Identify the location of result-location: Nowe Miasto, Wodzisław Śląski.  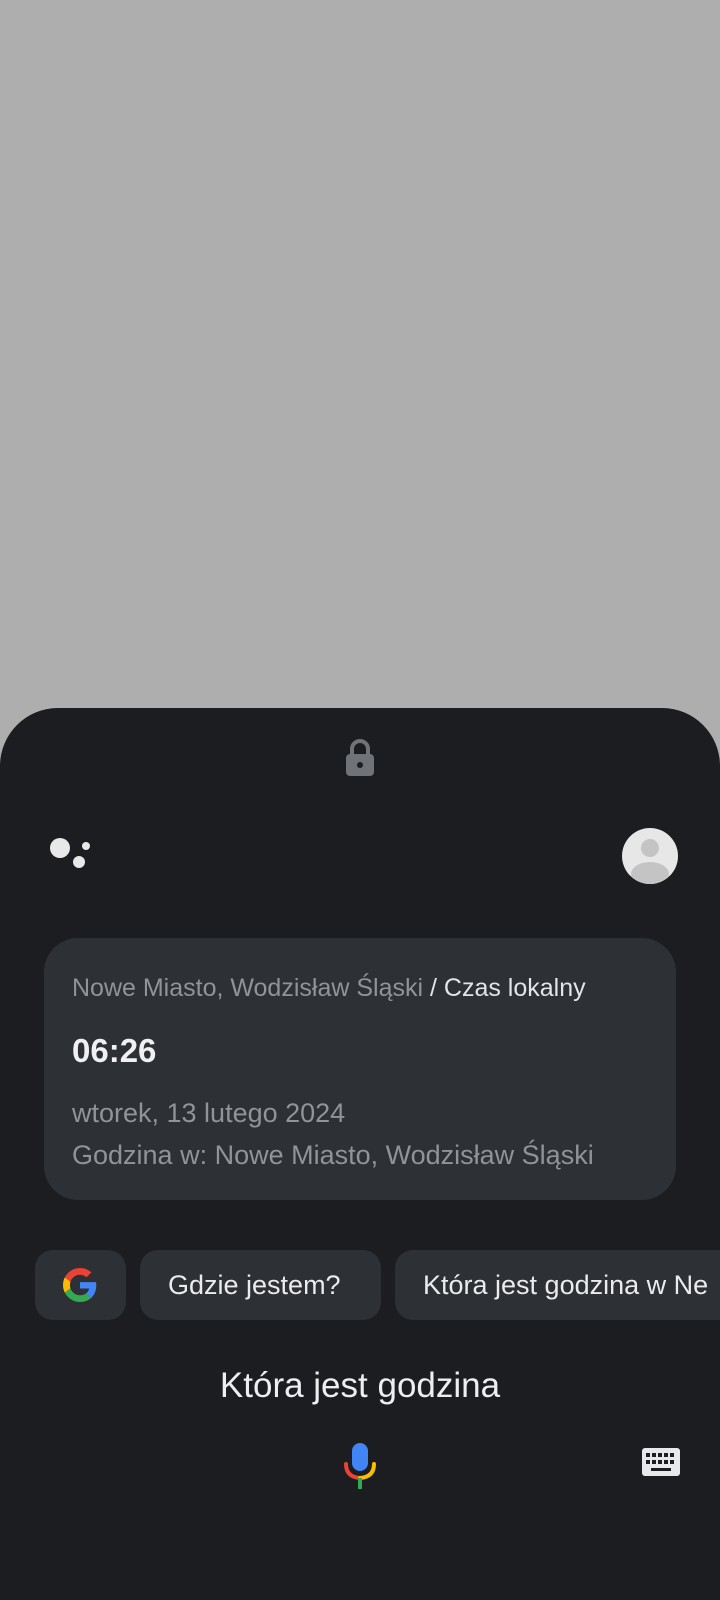
(248, 988).